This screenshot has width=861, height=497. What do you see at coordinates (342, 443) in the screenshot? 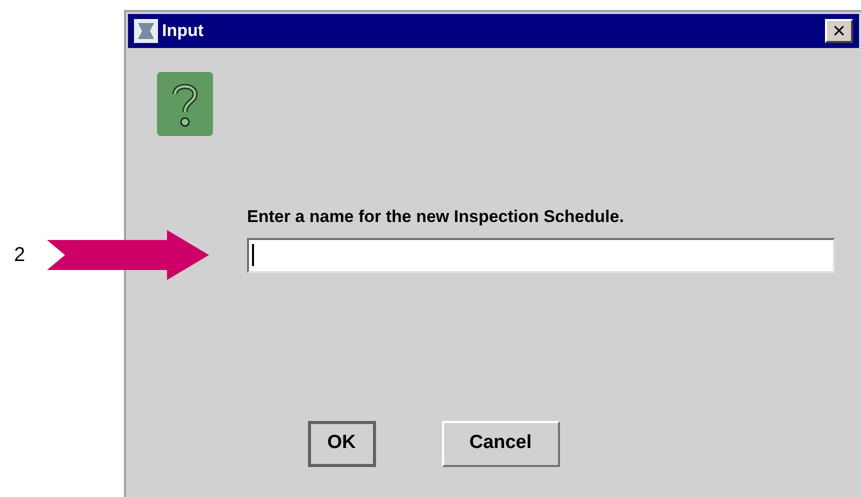
I see `dialog-button: OK` at bounding box center [342, 443].